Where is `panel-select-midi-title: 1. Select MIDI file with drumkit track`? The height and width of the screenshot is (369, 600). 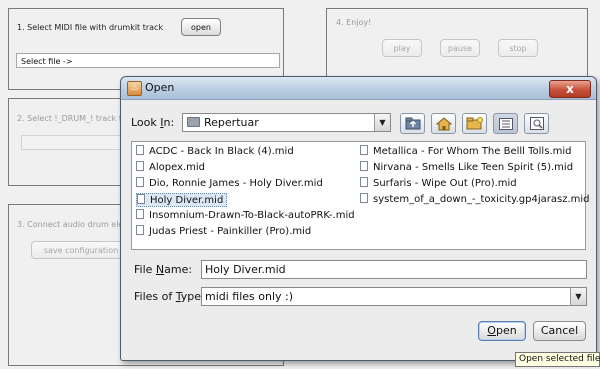 panel-select-midi-title: 1. Select MIDI file with drumkit track is located at coordinates (90, 27).